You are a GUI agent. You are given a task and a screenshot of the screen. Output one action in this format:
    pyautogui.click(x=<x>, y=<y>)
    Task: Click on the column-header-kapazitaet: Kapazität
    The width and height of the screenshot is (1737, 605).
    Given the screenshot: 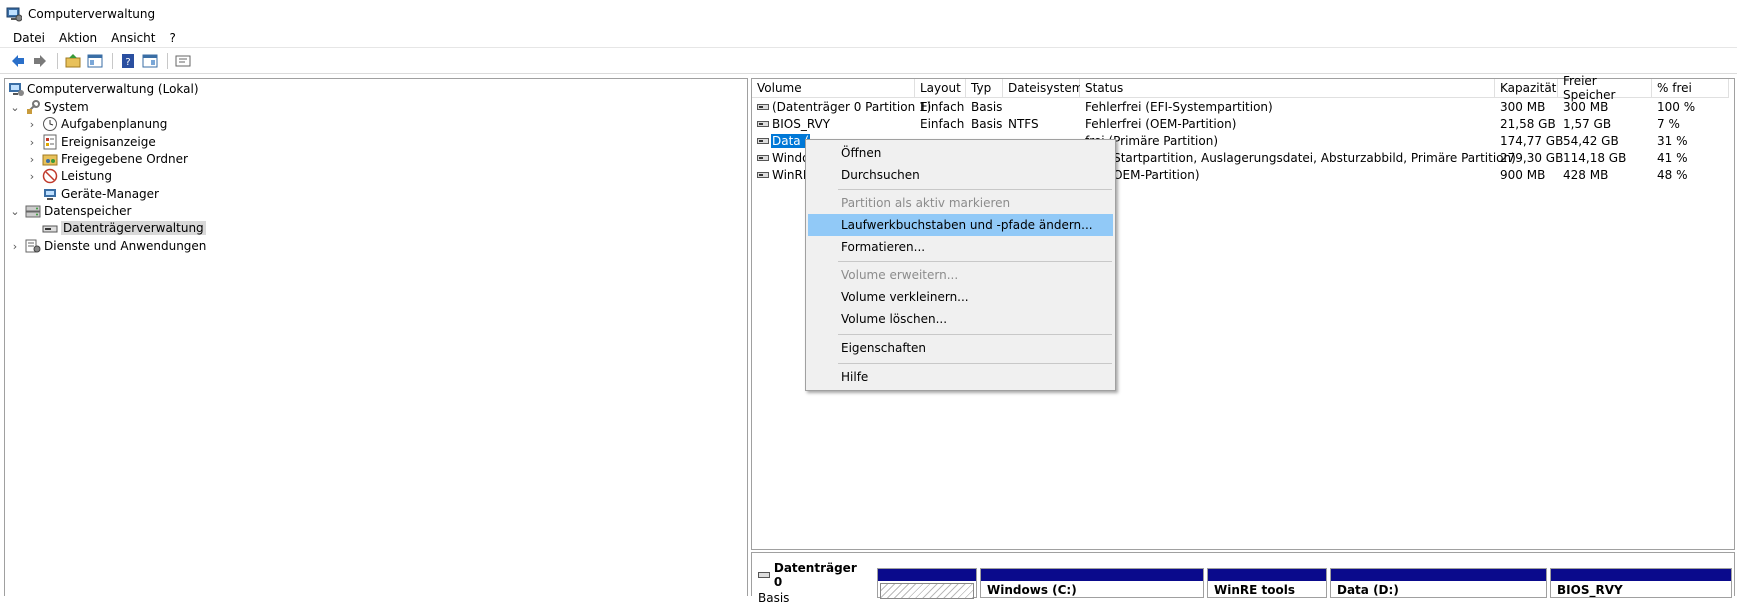 What is the action you would take?
    pyautogui.click(x=1526, y=88)
    